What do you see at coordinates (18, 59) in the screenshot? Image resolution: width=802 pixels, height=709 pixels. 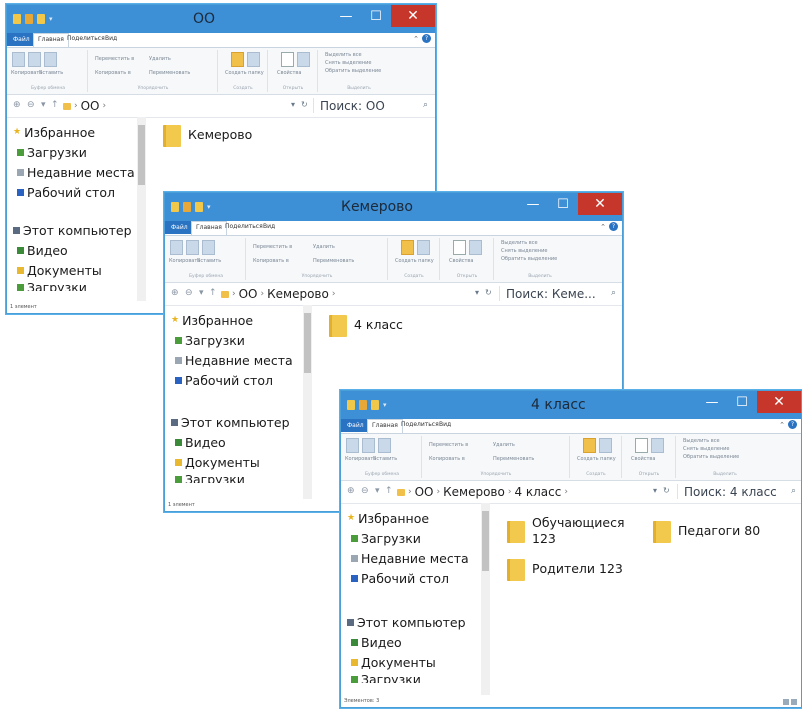 I see `copy-icon` at bounding box center [18, 59].